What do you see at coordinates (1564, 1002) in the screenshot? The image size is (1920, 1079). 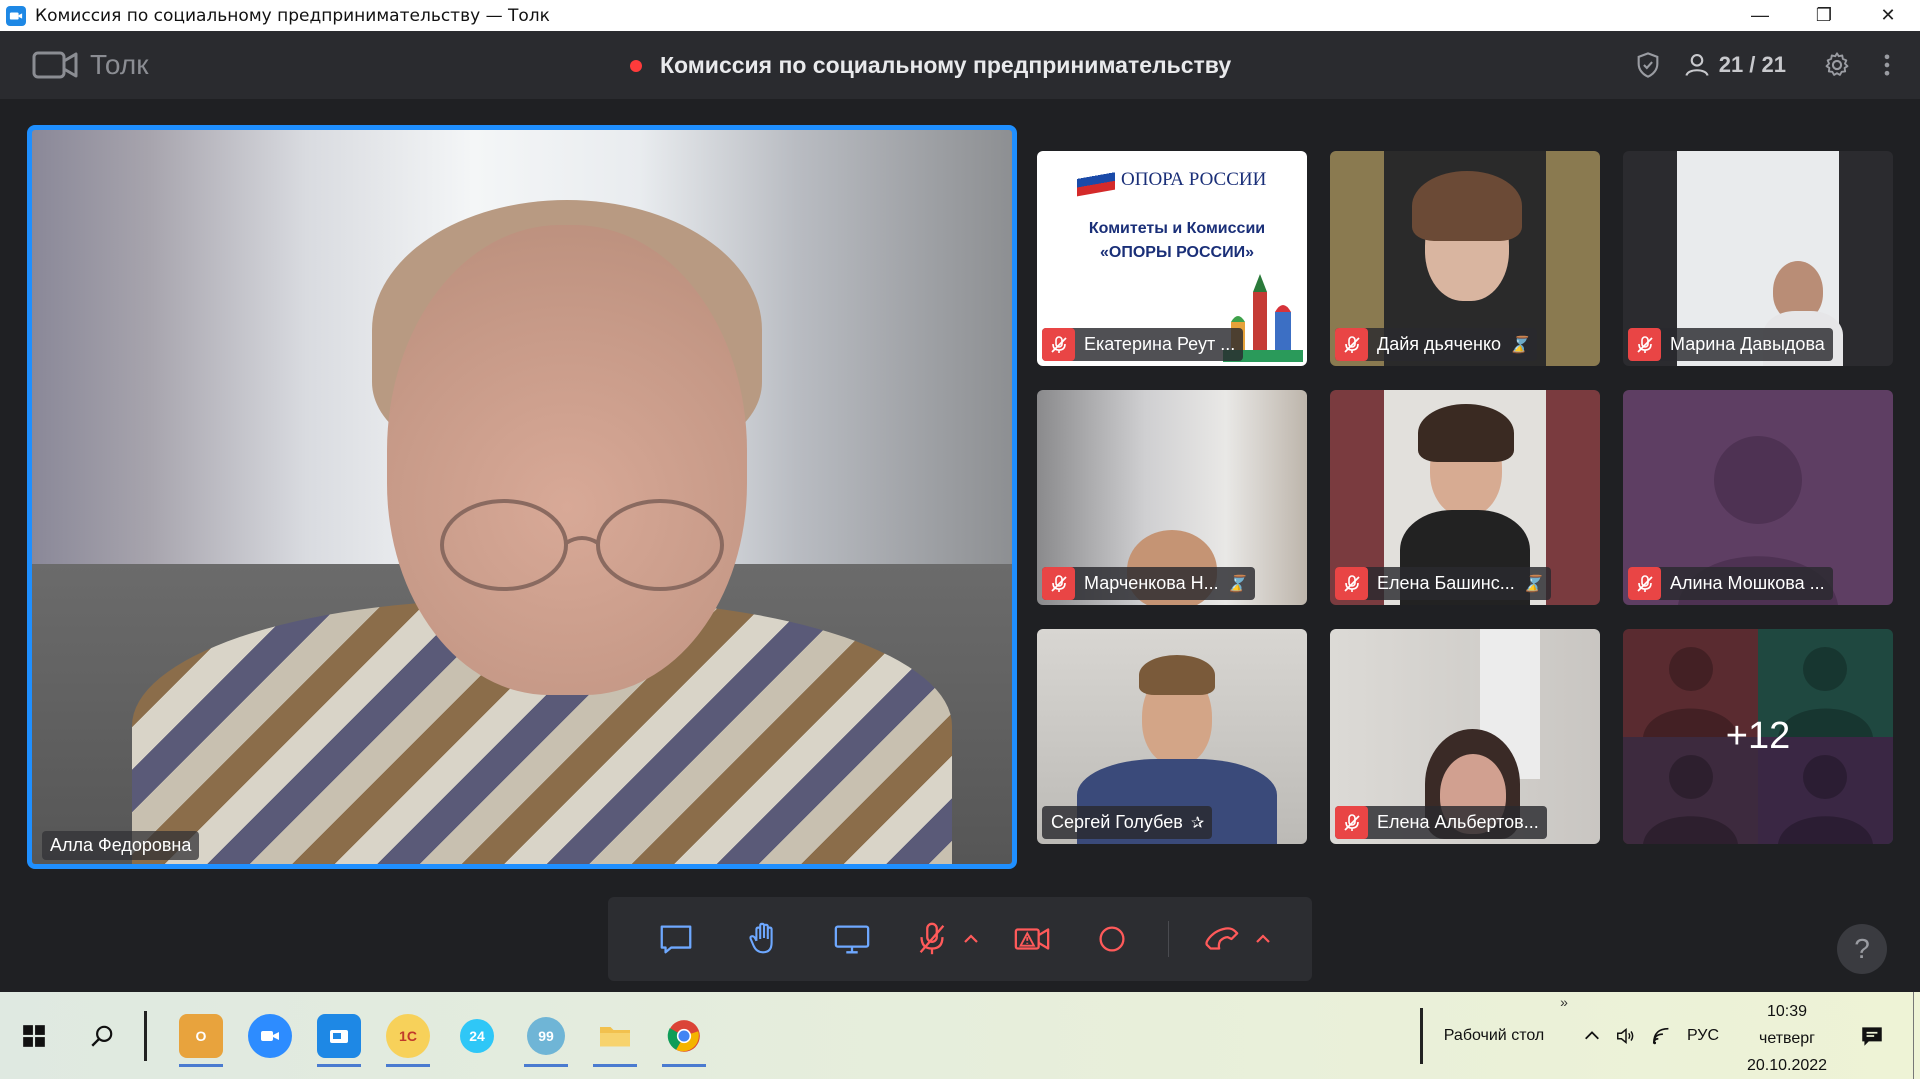 I see `overflow-chevron: »` at bounding box center [1564, 1002].